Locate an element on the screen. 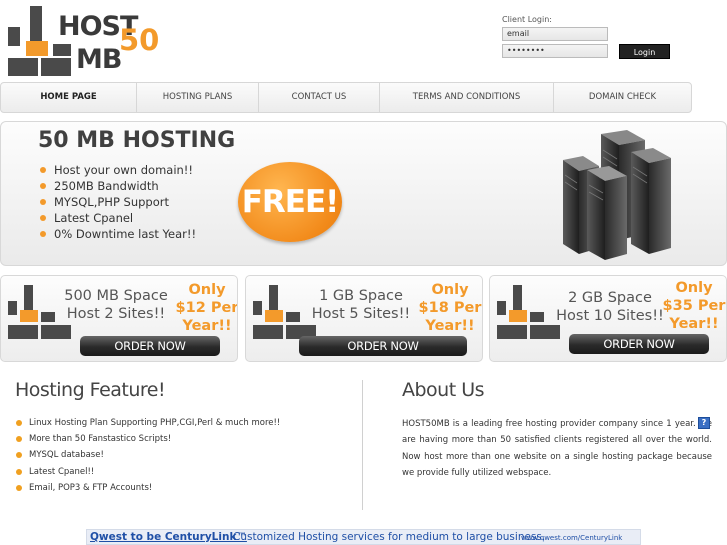  nav-domain-check: DOMAIN CHECK is located at coordinates (622, 97).